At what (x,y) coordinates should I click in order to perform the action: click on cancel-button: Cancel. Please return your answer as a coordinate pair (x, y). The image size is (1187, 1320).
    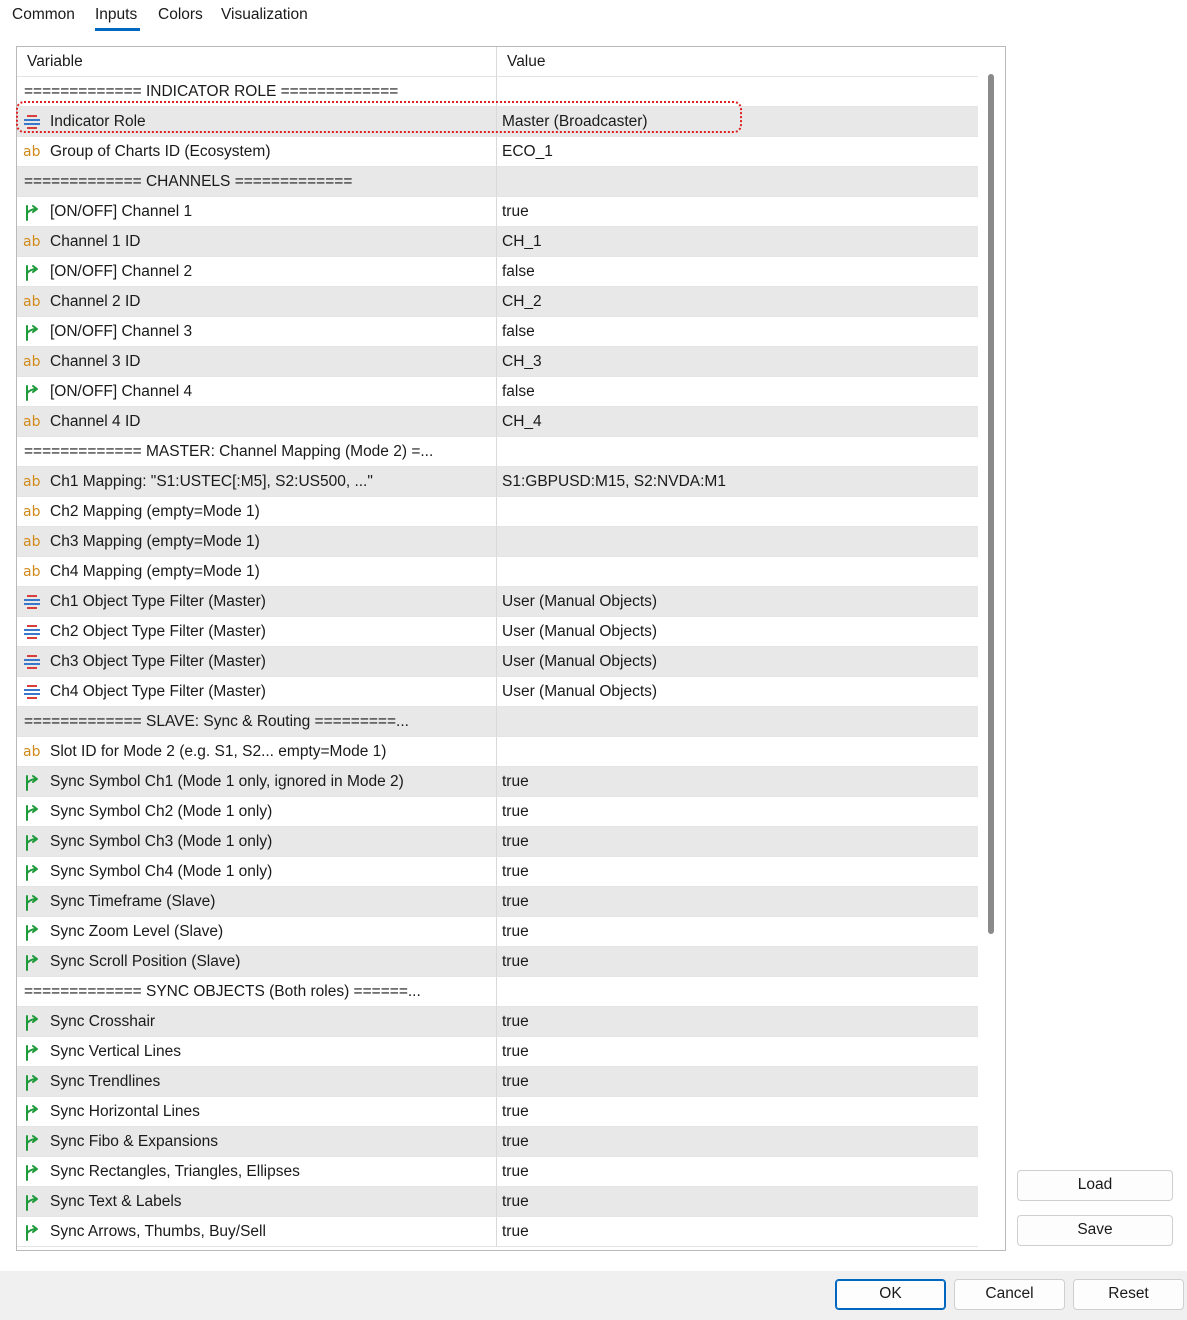
    Looking at the image, I should click on (1009, 1294).